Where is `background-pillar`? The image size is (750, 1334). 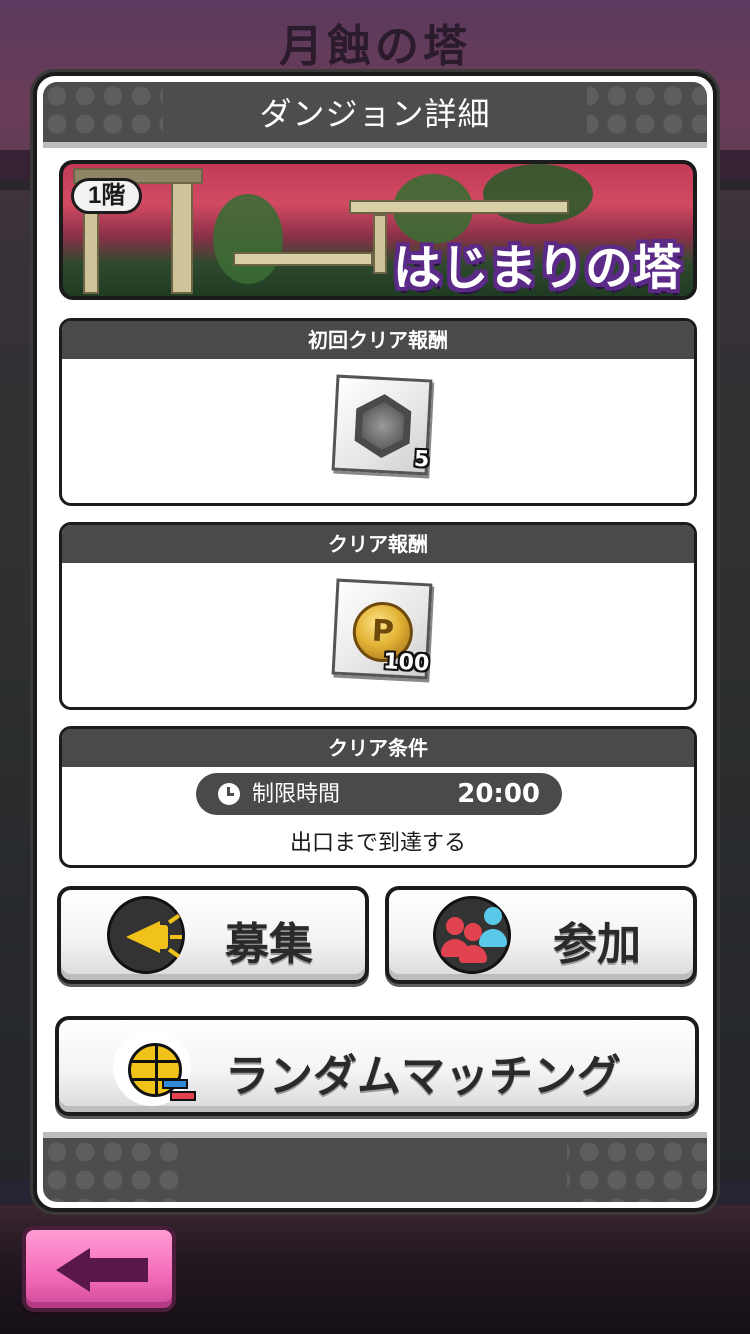 background-pillar is located at coordinates (731, 680).